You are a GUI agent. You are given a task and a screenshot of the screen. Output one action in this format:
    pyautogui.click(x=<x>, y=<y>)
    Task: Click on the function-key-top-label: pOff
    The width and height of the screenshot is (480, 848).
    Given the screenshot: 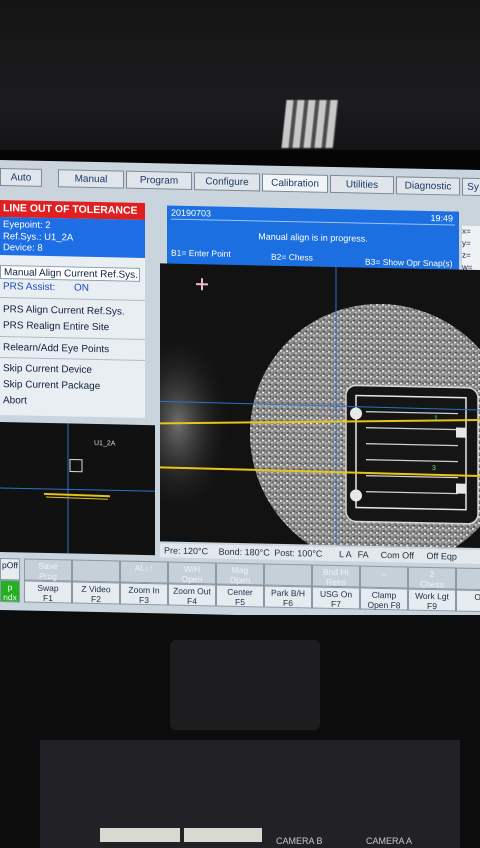 What is the action you would take?
    pyautogui.click(x=10, y=569)
    